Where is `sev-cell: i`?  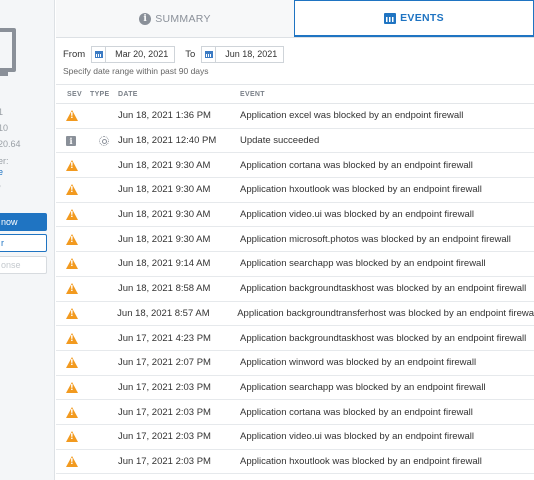 sev-cell: i is located at coordinates (73, 140).